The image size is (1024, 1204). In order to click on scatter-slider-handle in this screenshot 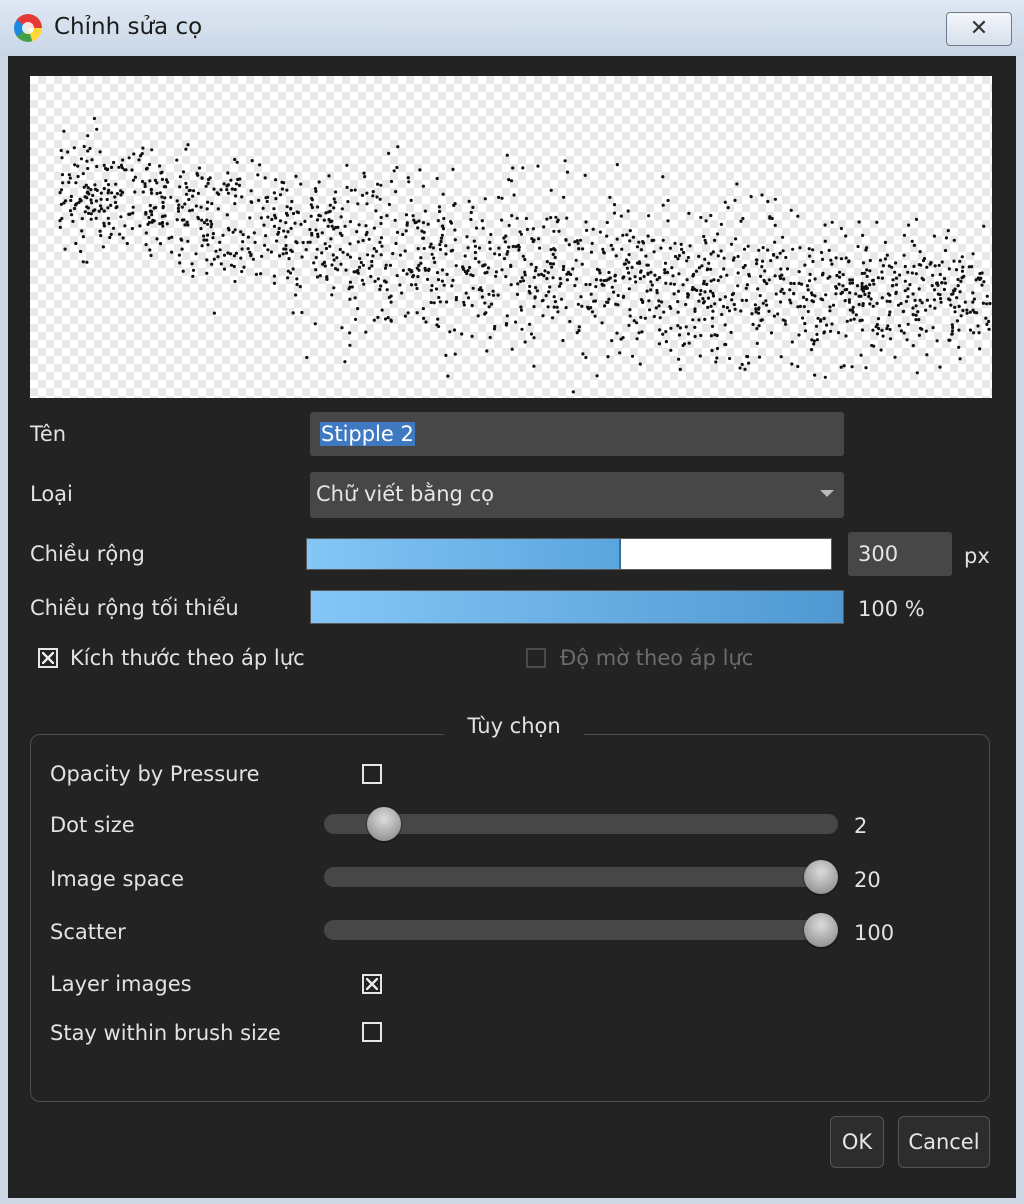, I will do `click(821, 930)`.